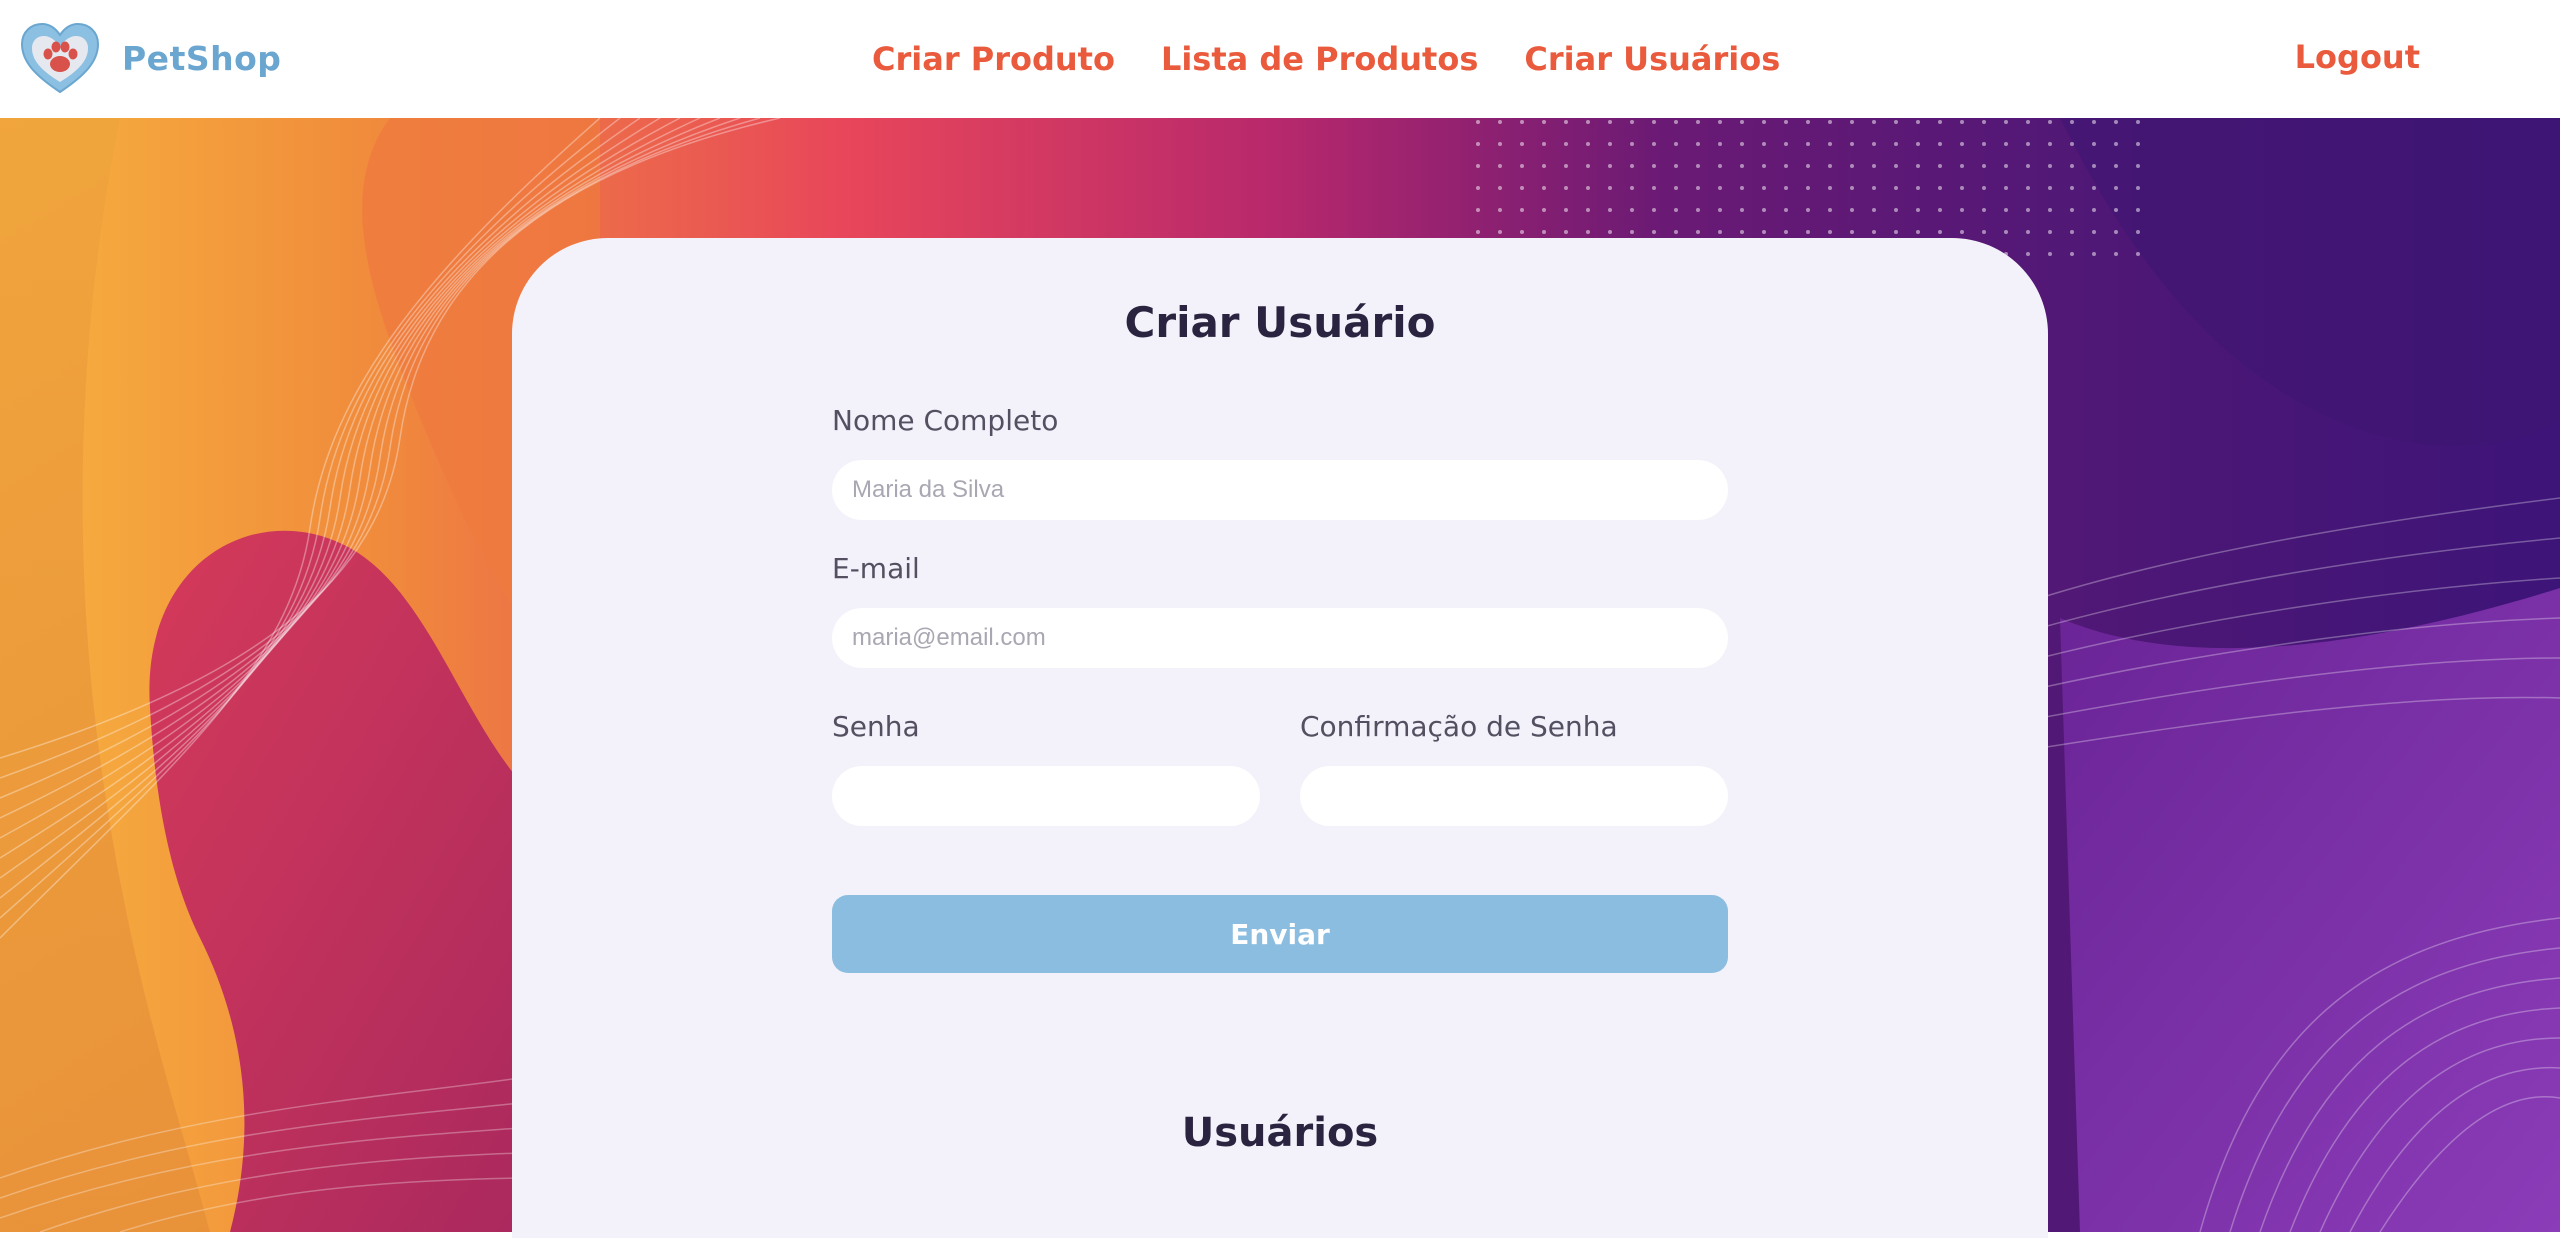 Image resolution: width=2560 pixels, height=1238 pixels. What do you see at coordinates (1459, 726) in the screenshot?
I see `password-confirm-label: Confirmação de Senha` at bounding box center [1459, 726].